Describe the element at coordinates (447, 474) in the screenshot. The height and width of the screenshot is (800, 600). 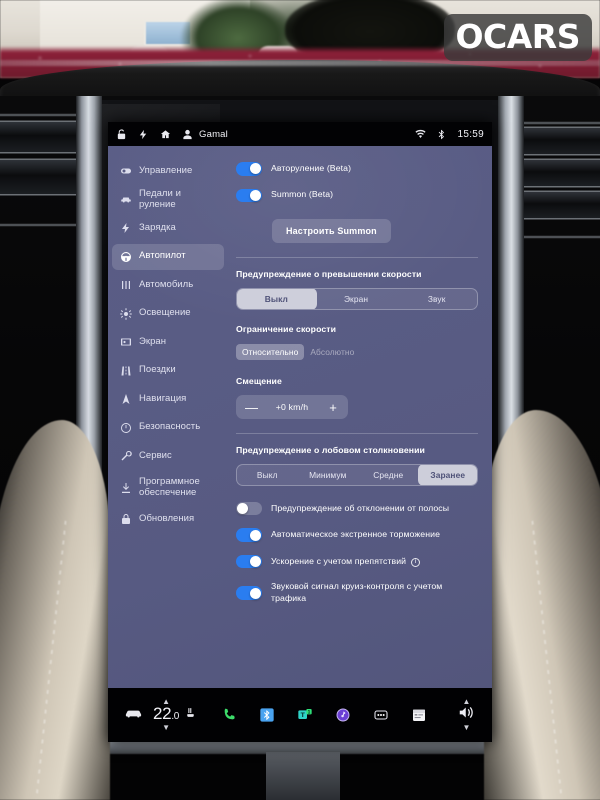
I see `collision-option-early: Заранее` at that location.